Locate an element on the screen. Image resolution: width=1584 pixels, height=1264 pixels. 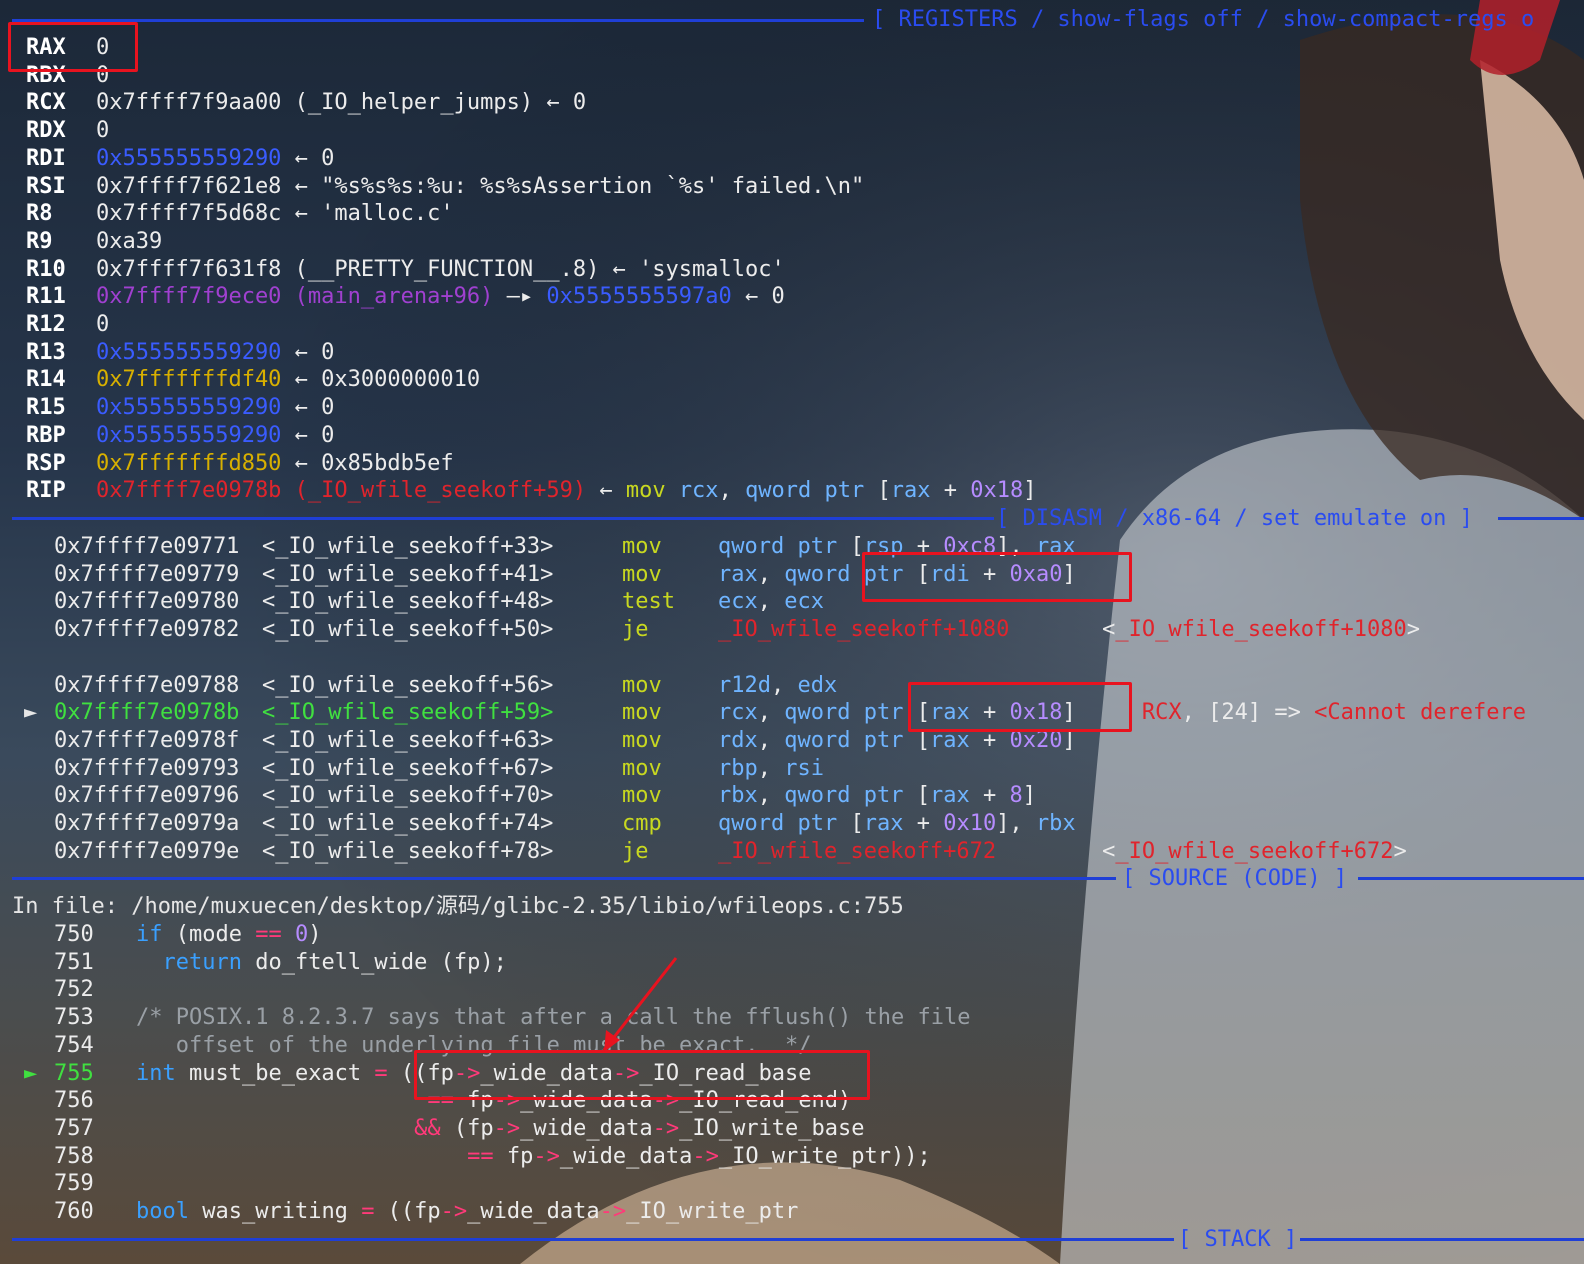
register-row: RDI 0x555555559290 ← 0 is located at coordinates (792, 159).